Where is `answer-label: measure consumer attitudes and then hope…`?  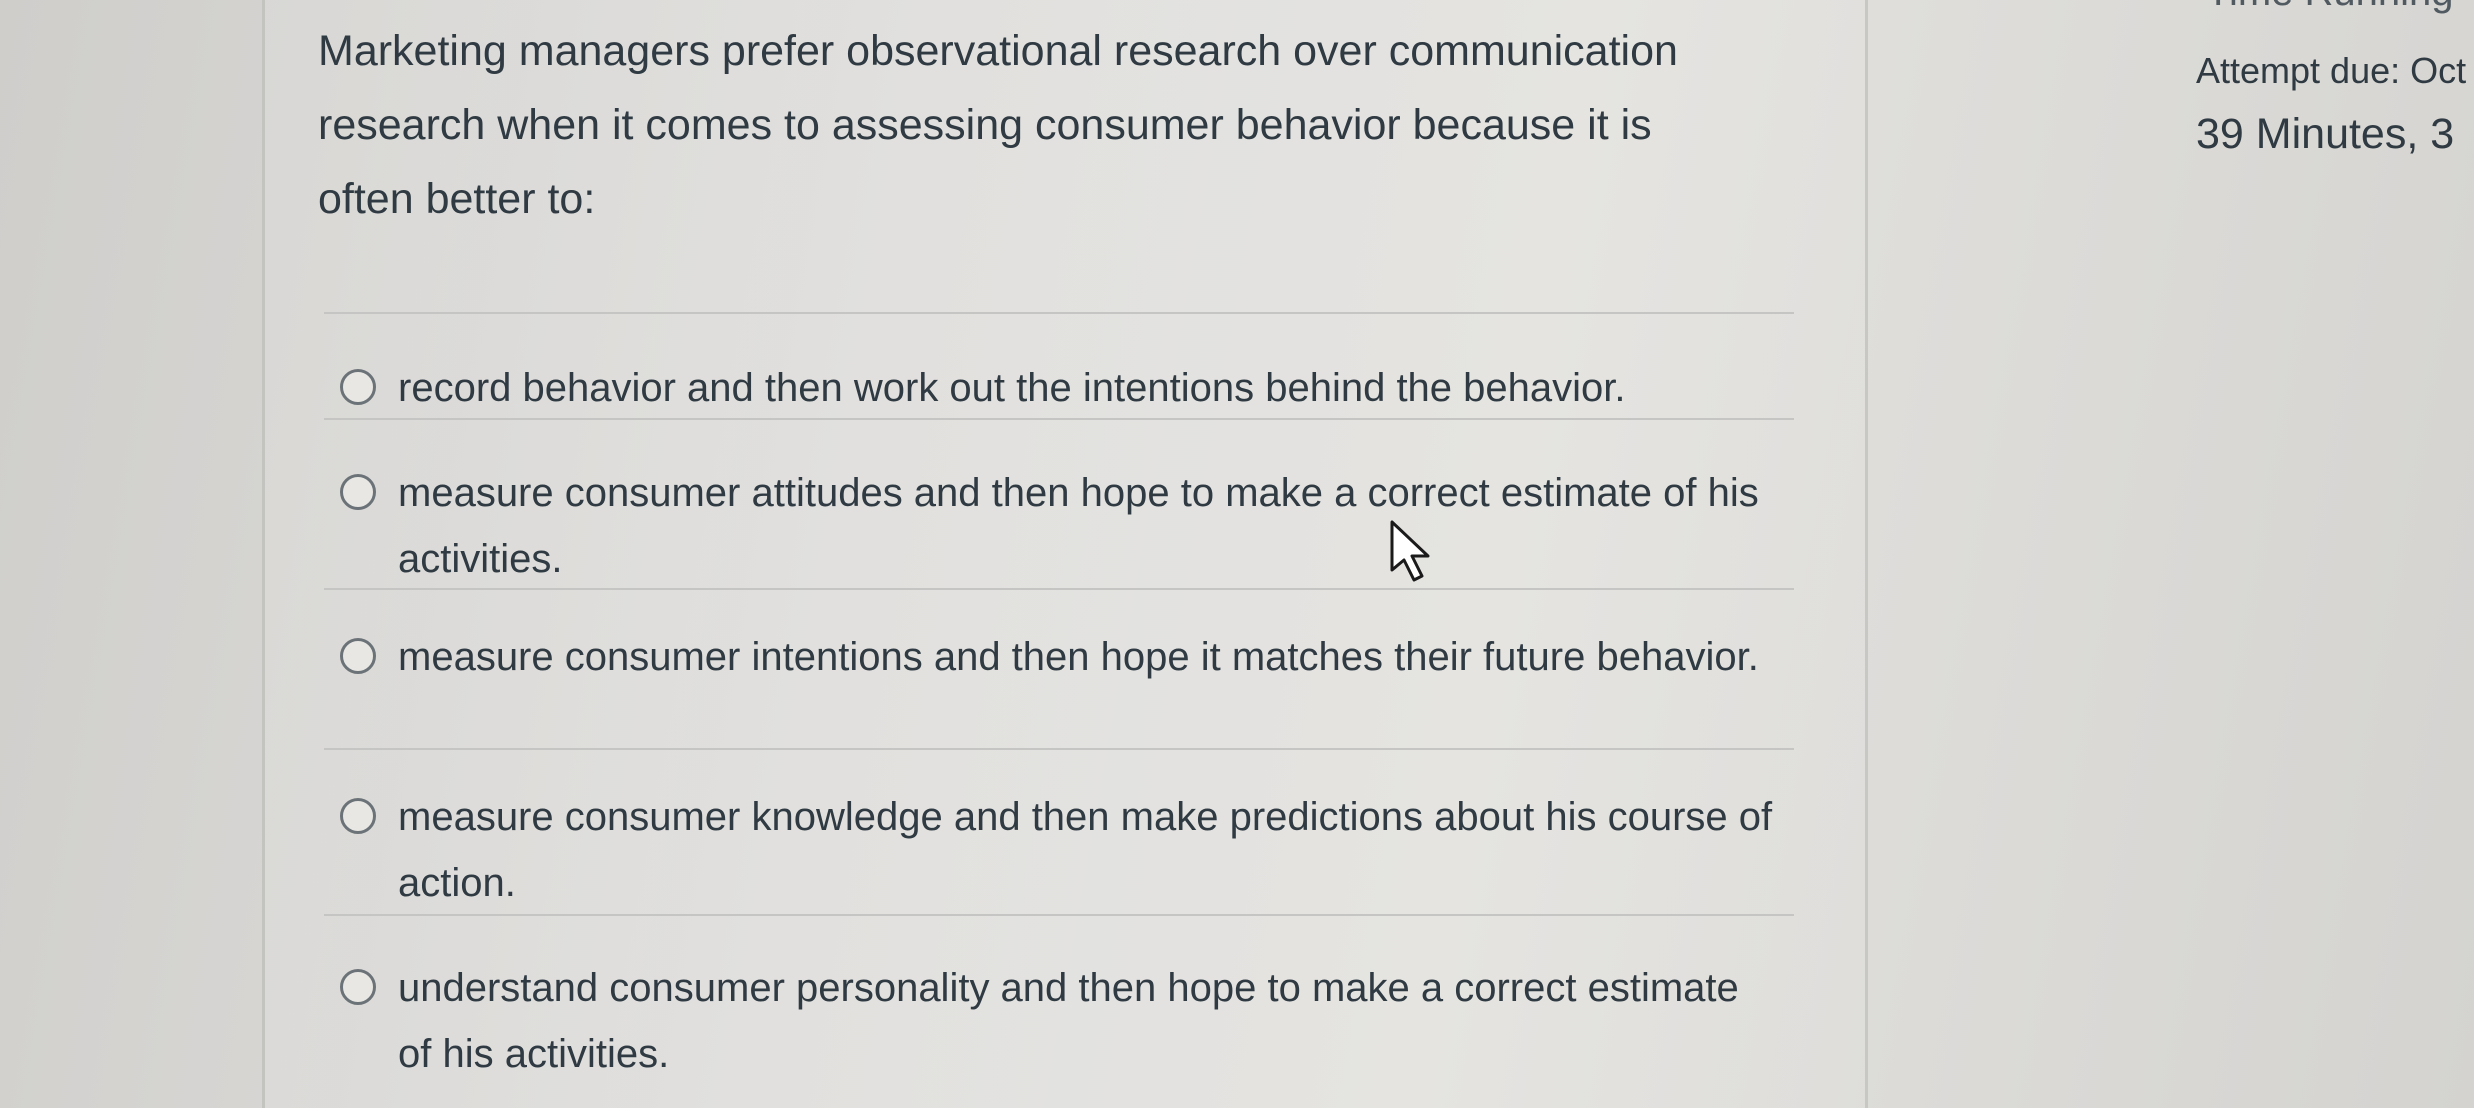 answer-label: measure consumer attitudes and then hope… is located at coordinates (1088, 526).